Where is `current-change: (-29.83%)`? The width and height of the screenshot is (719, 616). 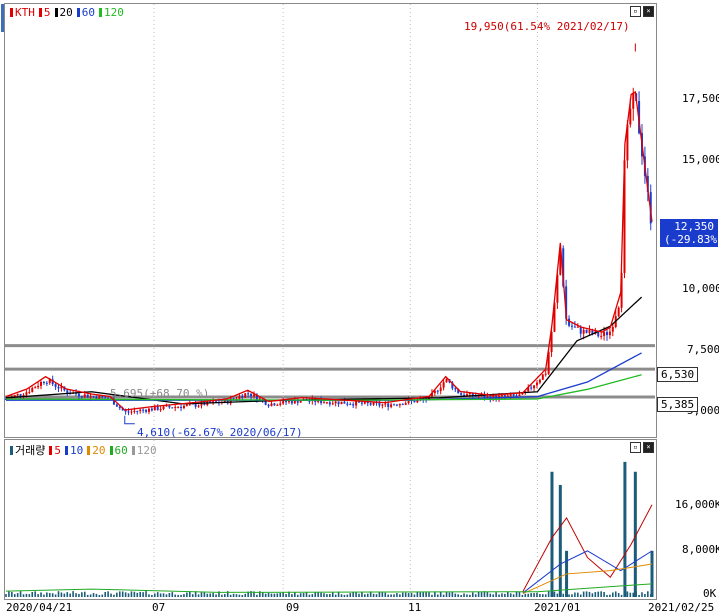
current-change: (-29.83%) is located at coordinates (691, 239).